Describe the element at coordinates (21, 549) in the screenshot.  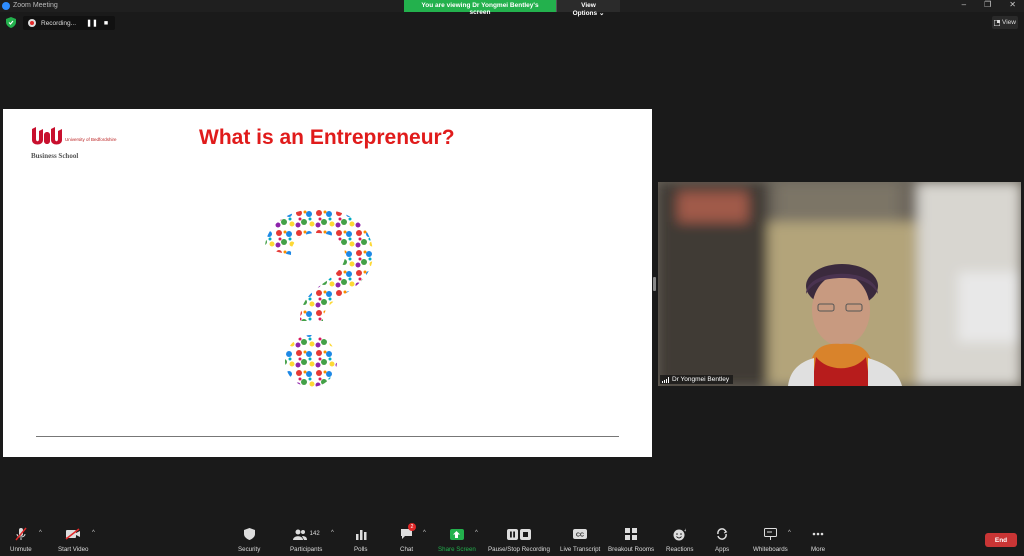
I see `unmute-label: Unmute` at that location.